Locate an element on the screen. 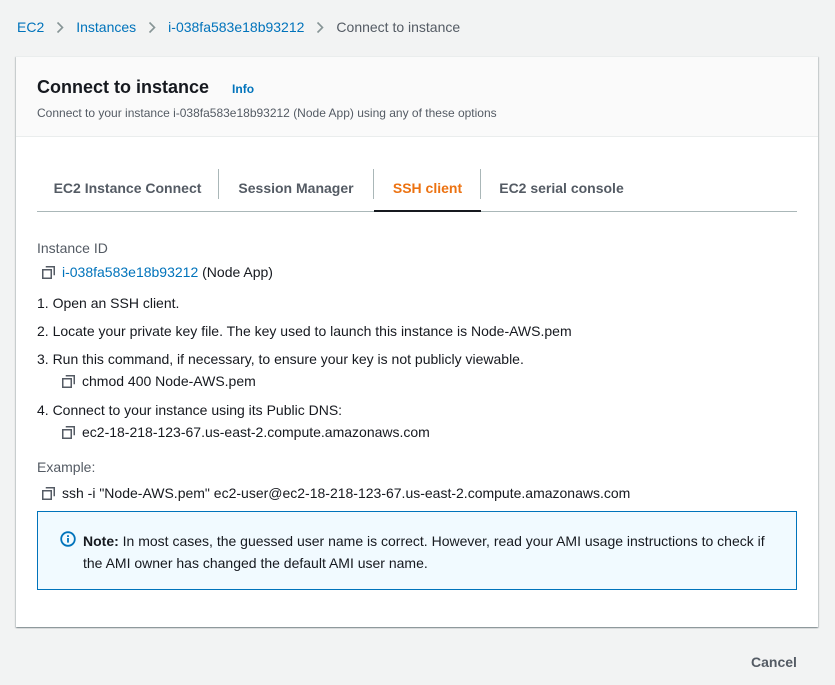  instance-id-label: Instance ID is located at coordinates (72, 248).